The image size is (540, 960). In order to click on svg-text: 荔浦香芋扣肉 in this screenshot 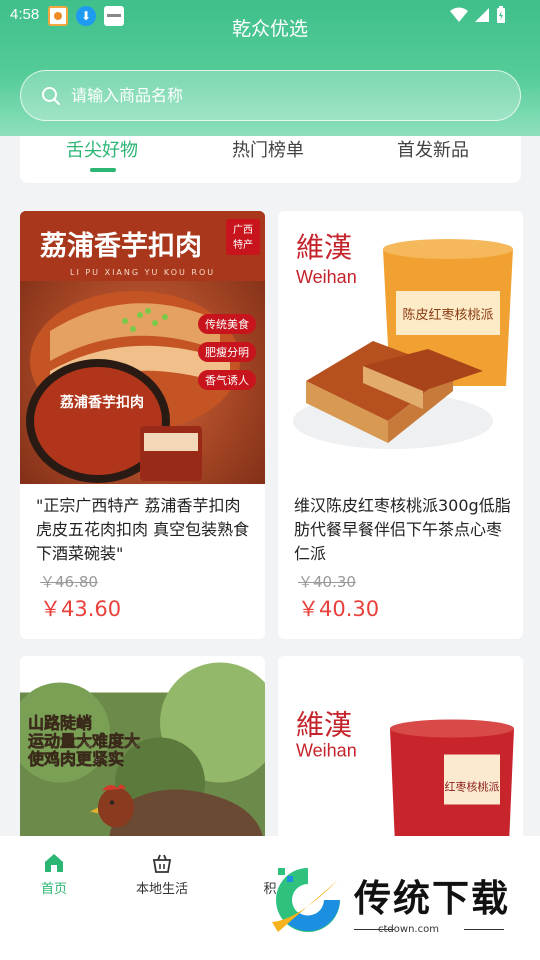, I will do `click(101, 402)`.